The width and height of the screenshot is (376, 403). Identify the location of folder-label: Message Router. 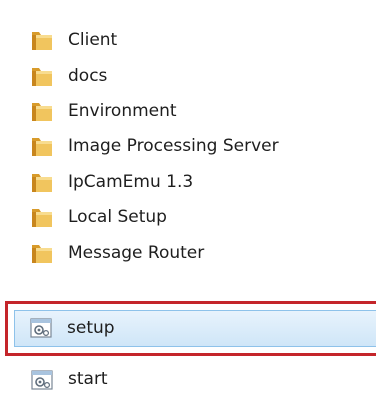
(136, 253).